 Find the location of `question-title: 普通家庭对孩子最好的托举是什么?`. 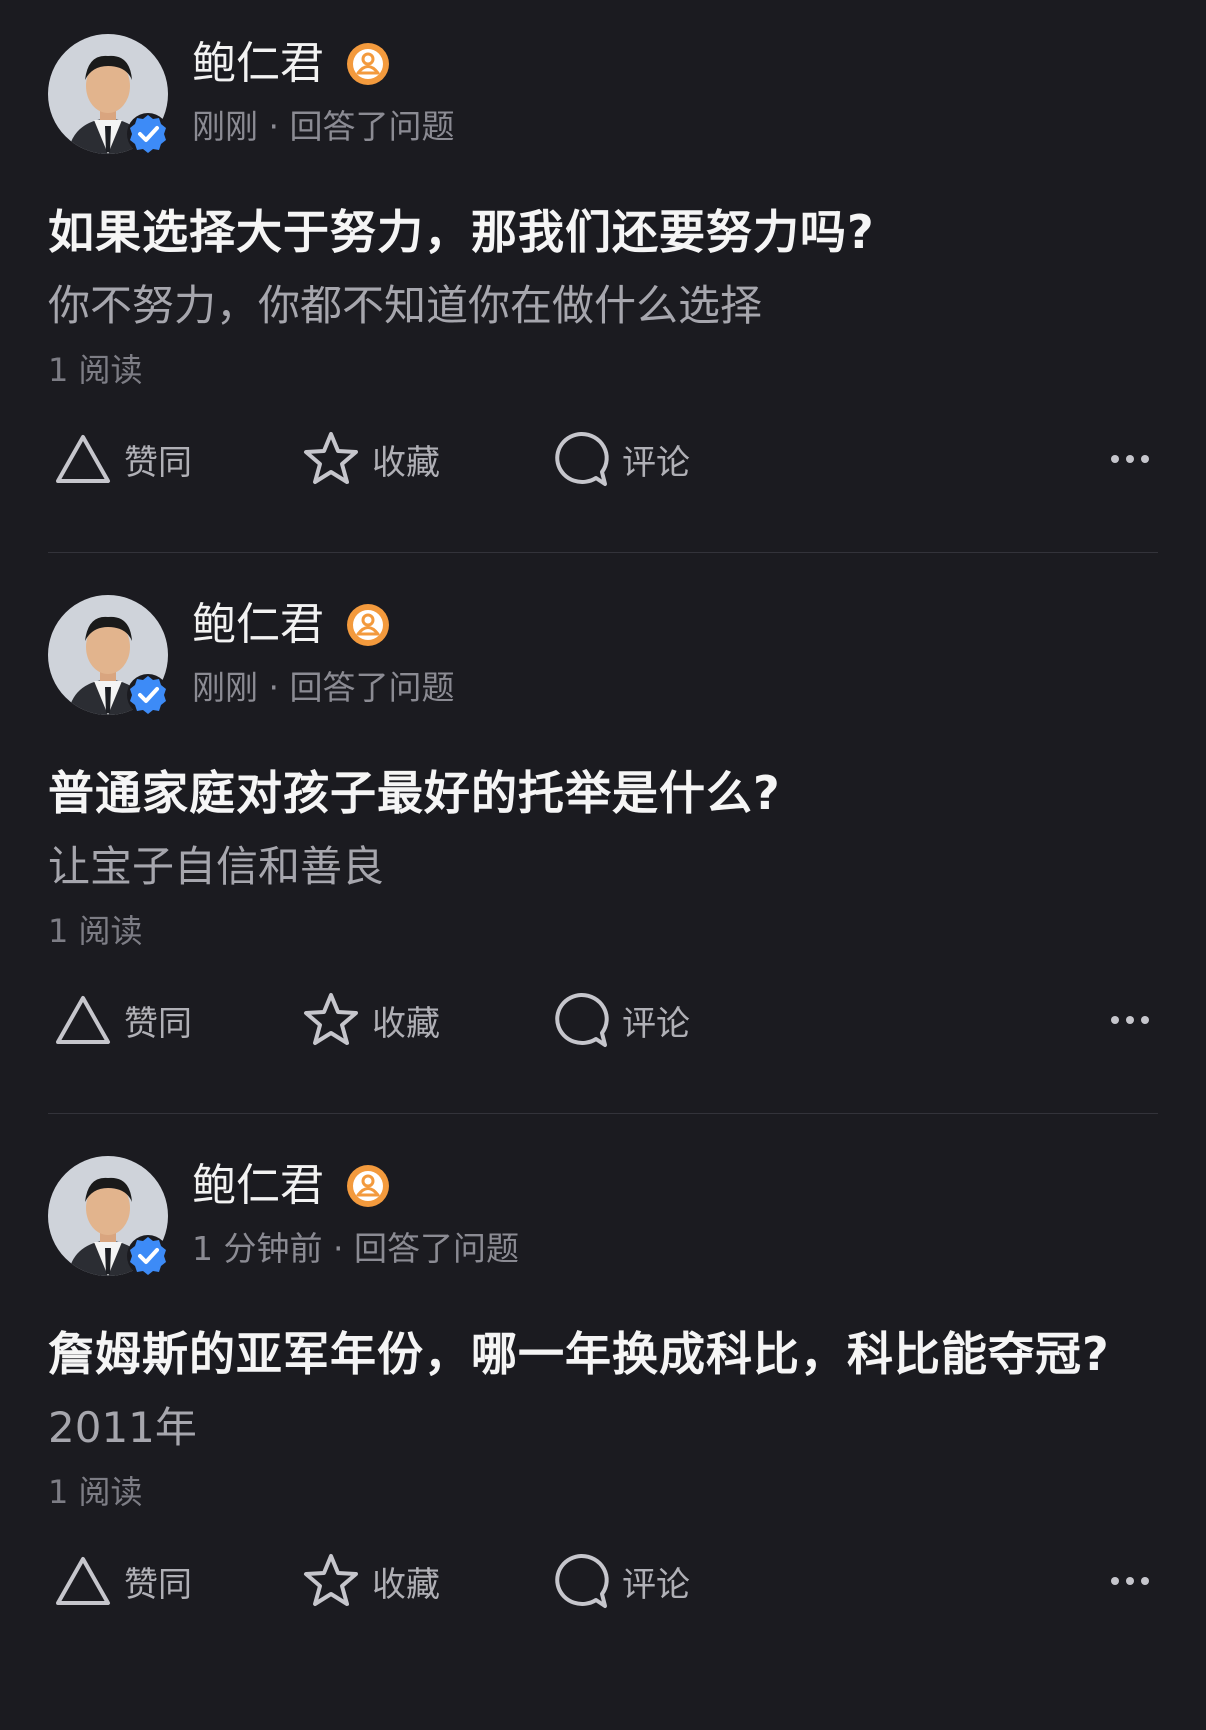

question-title: 普通家庭对孩子最好的托举是什么? is located at coordinates (603, 793).